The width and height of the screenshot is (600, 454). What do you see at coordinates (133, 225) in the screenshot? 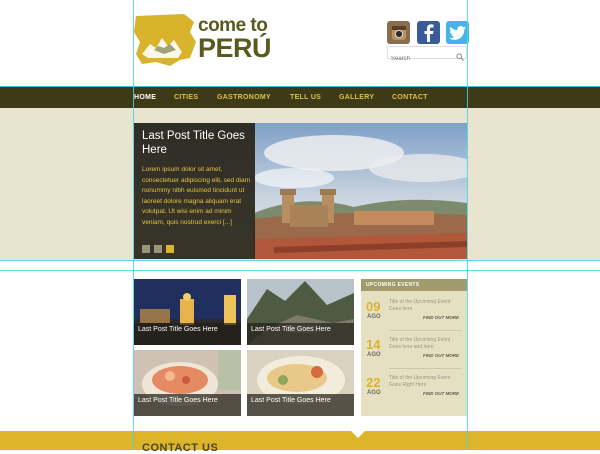
I see `layout-guide-left` at bounding box center [133, 225].